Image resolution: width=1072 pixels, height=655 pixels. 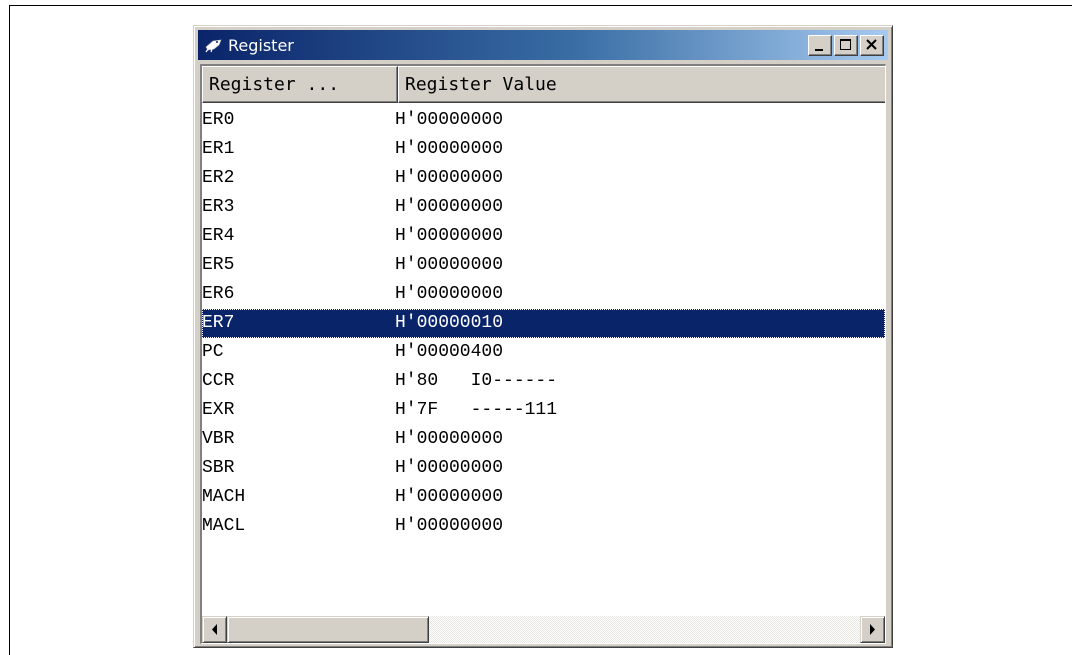 I want to click on register-row-pc: PC H'00000400, so click(x=543, y=352).